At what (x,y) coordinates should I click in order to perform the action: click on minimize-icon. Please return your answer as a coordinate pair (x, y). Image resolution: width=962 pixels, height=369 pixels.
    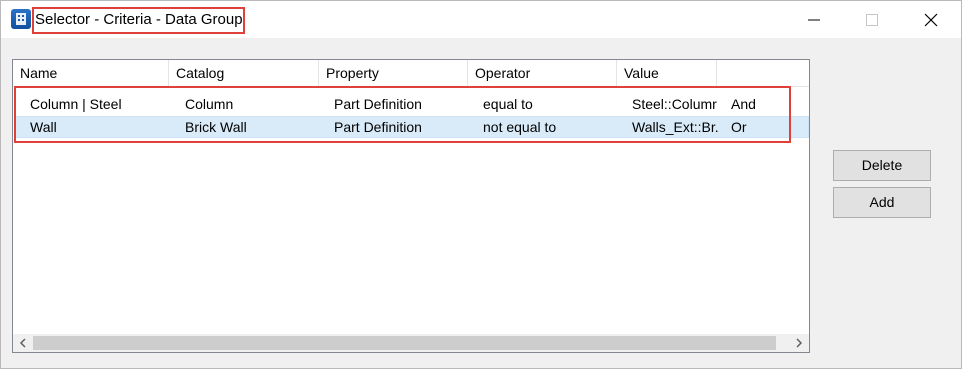
    Looking at the image, I should click on (814, 19).